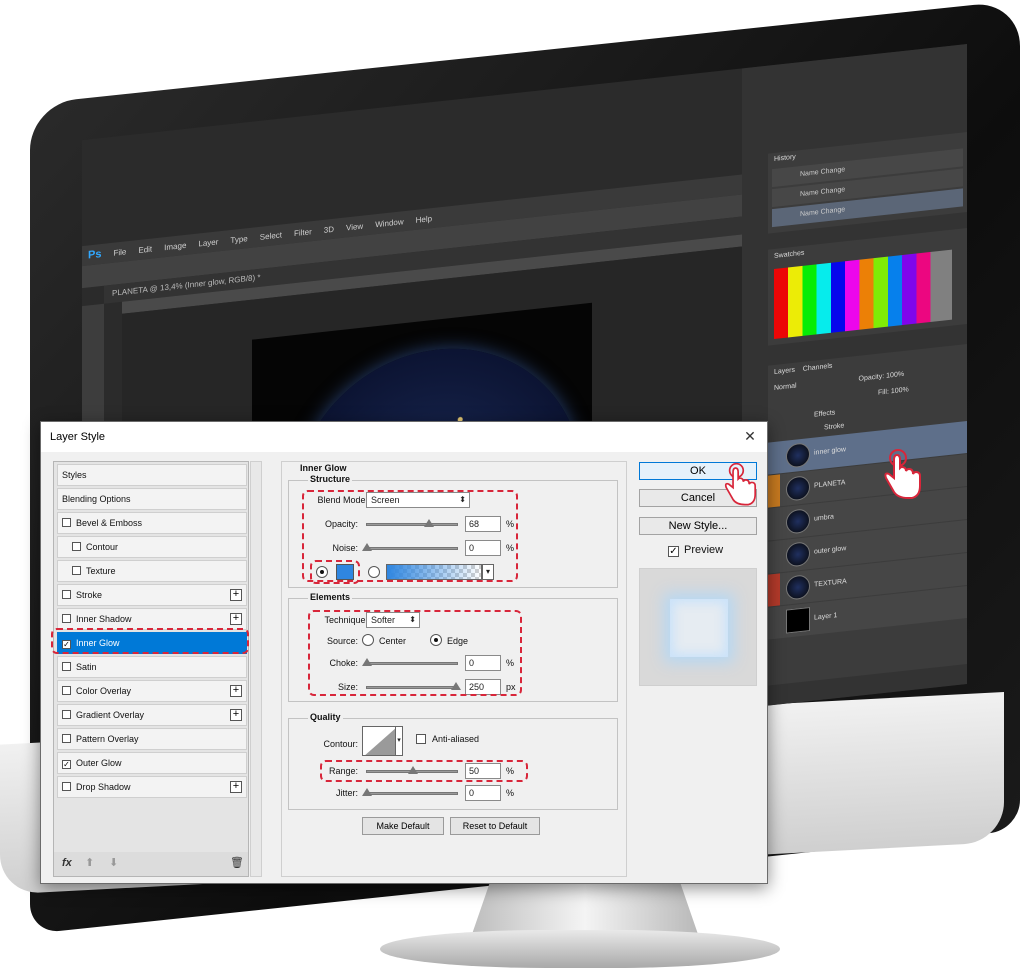 This screenshot has height=973, width=1024. Describe the element at coordinates (830, 484) in the screenshot. I see `layer-name: PLANETA` at that location.